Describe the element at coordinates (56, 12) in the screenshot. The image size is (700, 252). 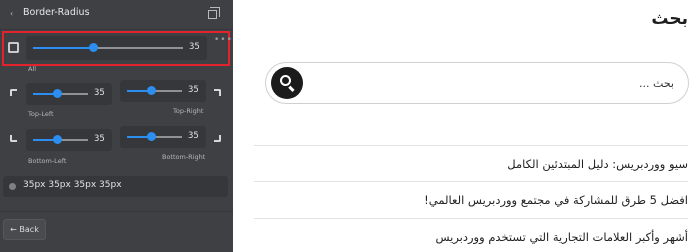
I see `panel-title: Border-Radius` at that location.